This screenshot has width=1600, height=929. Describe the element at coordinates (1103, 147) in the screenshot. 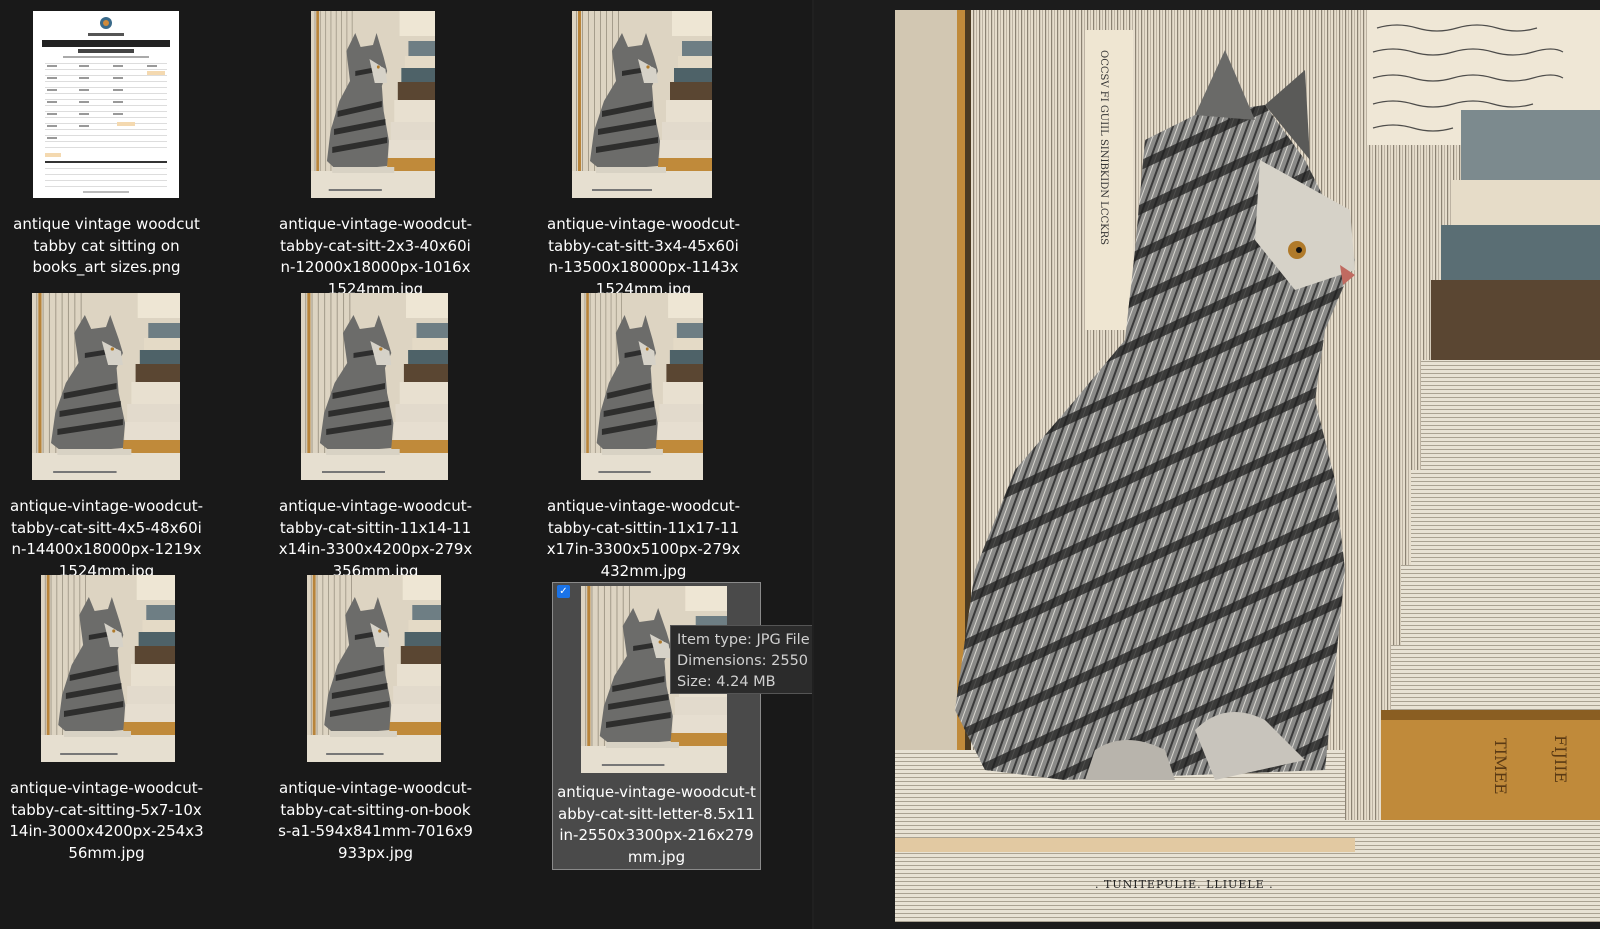

I see `svg-text:OCCSV FI GUIIL SINIBKIDN LCCKR: OCCSV FI GUIIL SINIBKIDN LCCKRS` at that location.